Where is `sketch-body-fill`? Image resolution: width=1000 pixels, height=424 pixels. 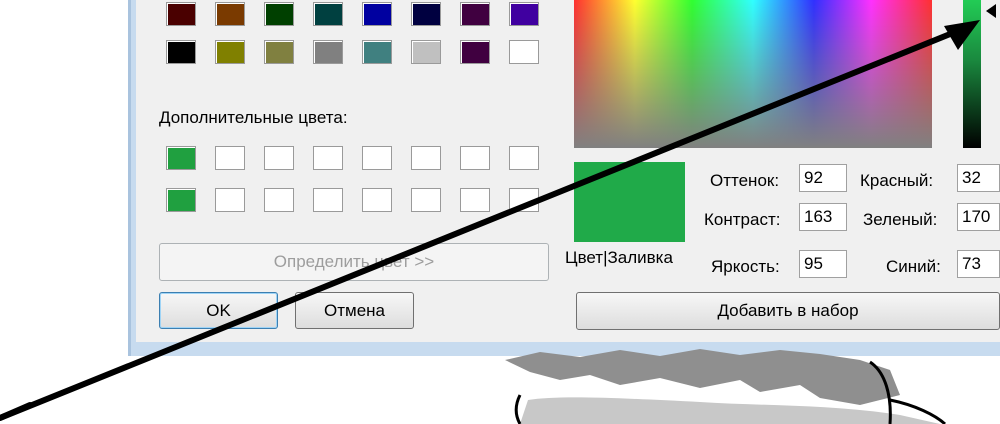 sketch-body-fill is located at coordinates (730, 410).